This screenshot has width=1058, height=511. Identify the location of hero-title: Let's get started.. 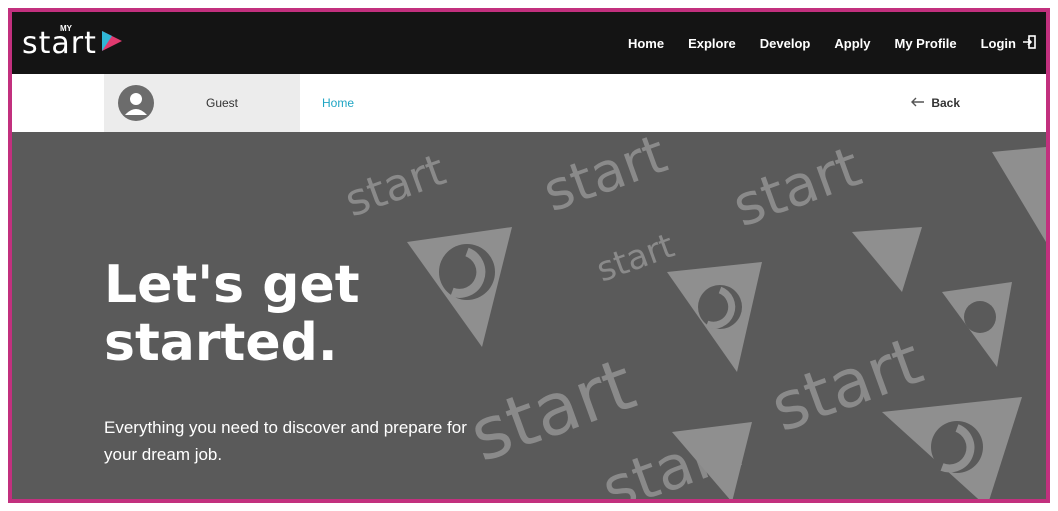
(232, 314).